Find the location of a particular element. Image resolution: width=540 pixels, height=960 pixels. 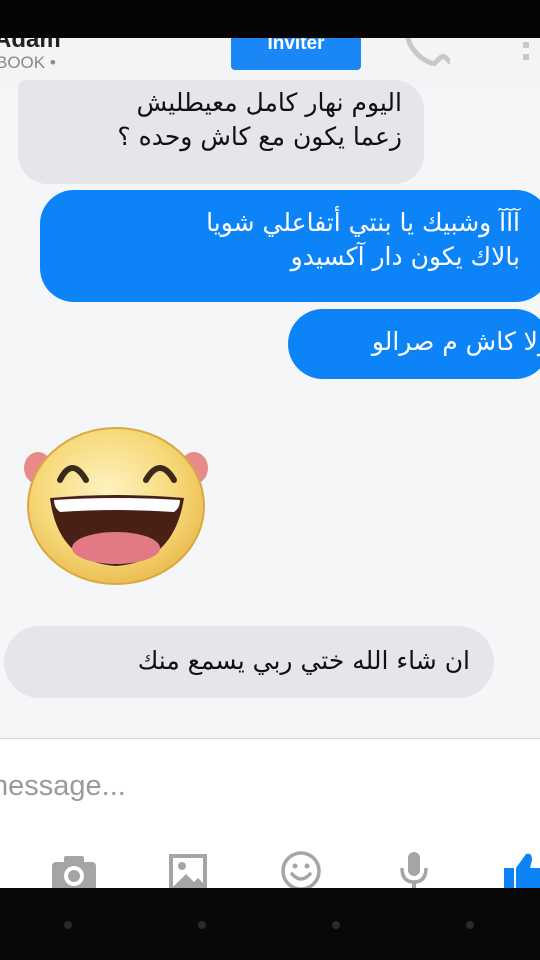

message-bubble-incoming: ان شاء الله ختي ربي يسمع منك is located at coordinates (249, 662).